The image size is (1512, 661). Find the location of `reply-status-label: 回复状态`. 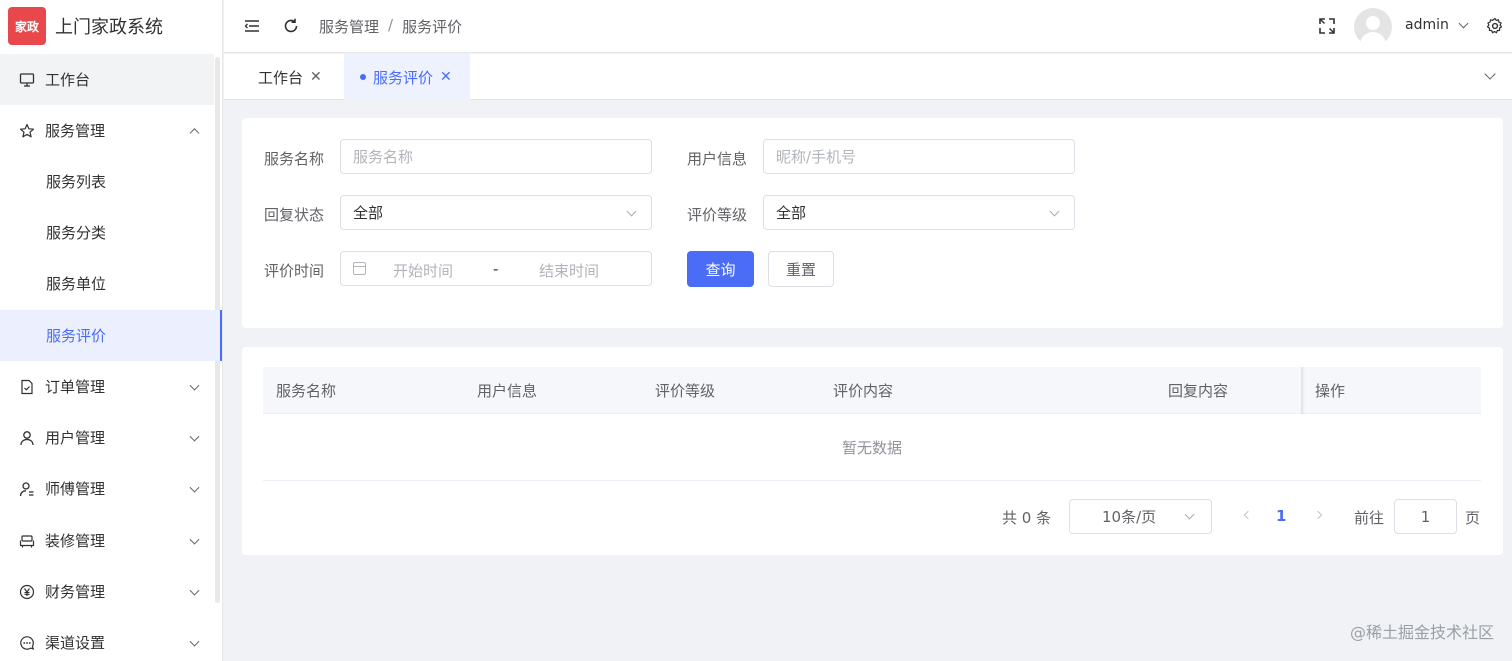

reply-status-label: 回复状态 is located at coordinates (294, 215).